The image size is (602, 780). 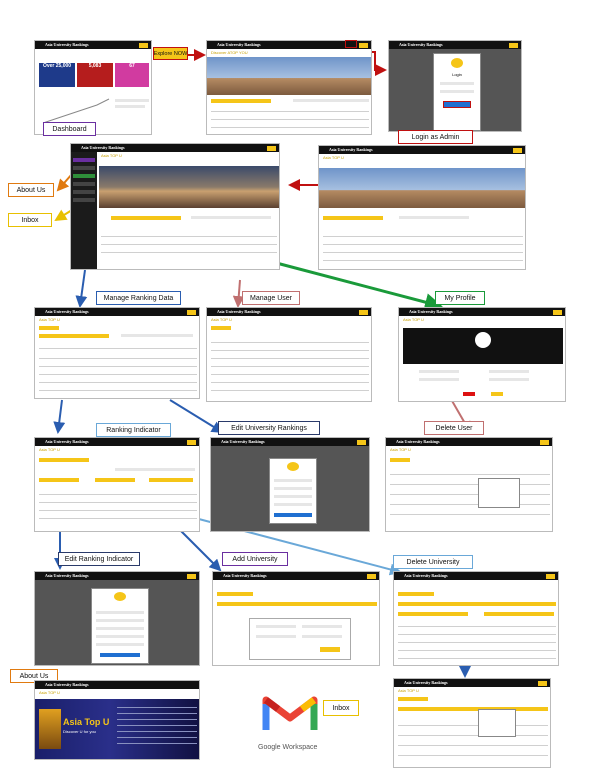 I want to click on my-profile-label: My Profile, so click(x=460, y=298).